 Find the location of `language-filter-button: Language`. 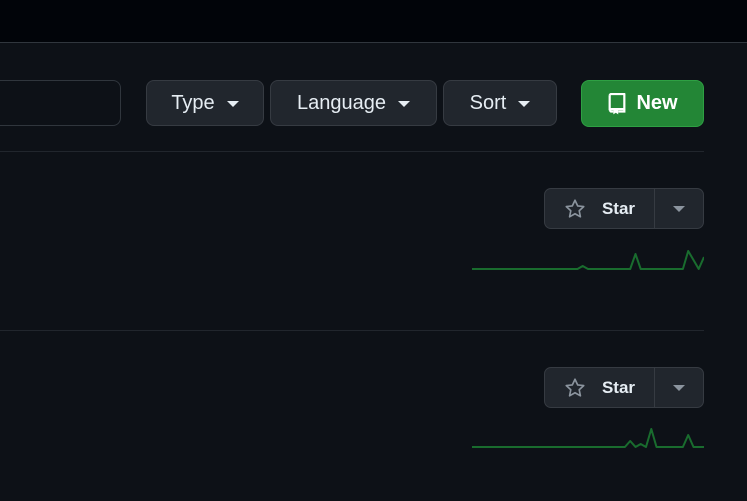

language-filter-button: Language is located at coordinates (353, 103).